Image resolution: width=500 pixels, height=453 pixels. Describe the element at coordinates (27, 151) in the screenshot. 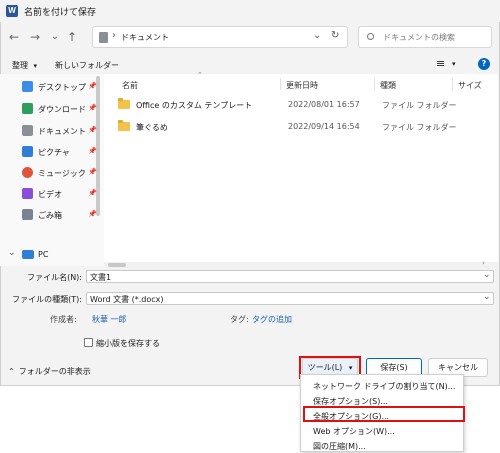

I see `picture-icon` at that location.